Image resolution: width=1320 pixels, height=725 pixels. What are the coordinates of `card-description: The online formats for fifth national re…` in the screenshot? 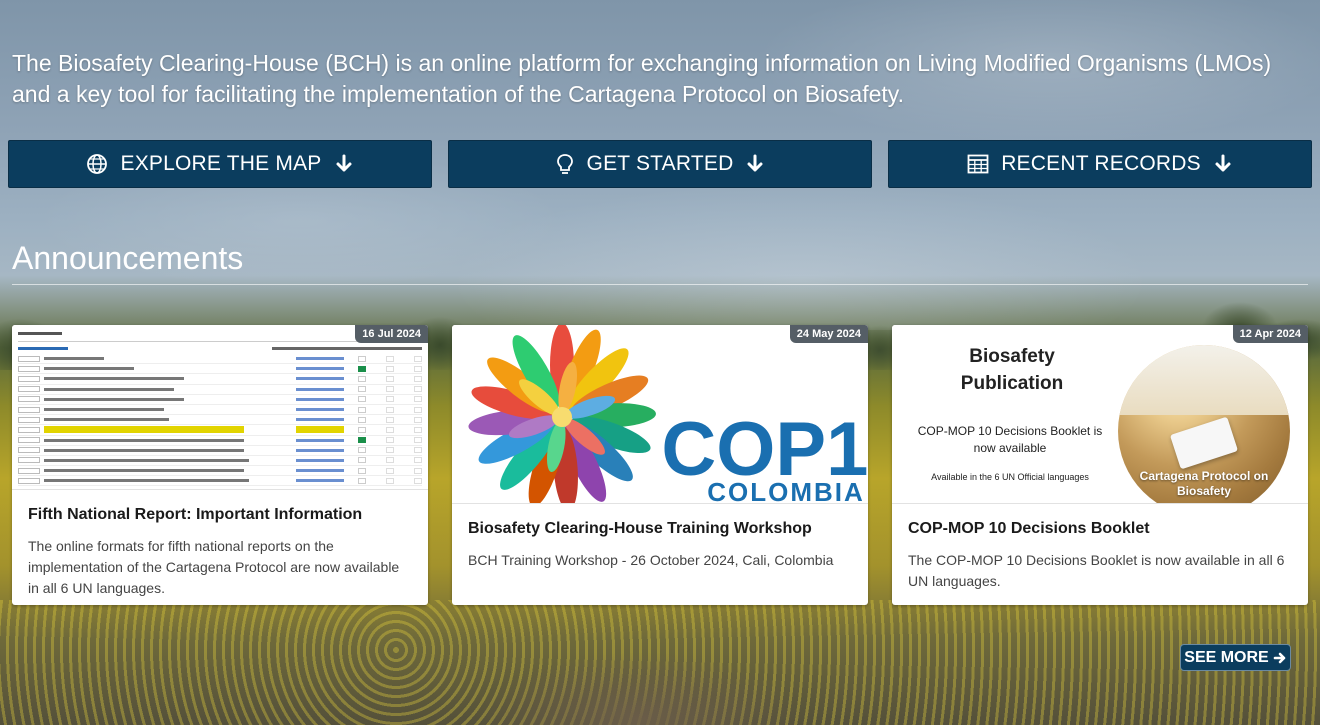 It's located at (214, 567).